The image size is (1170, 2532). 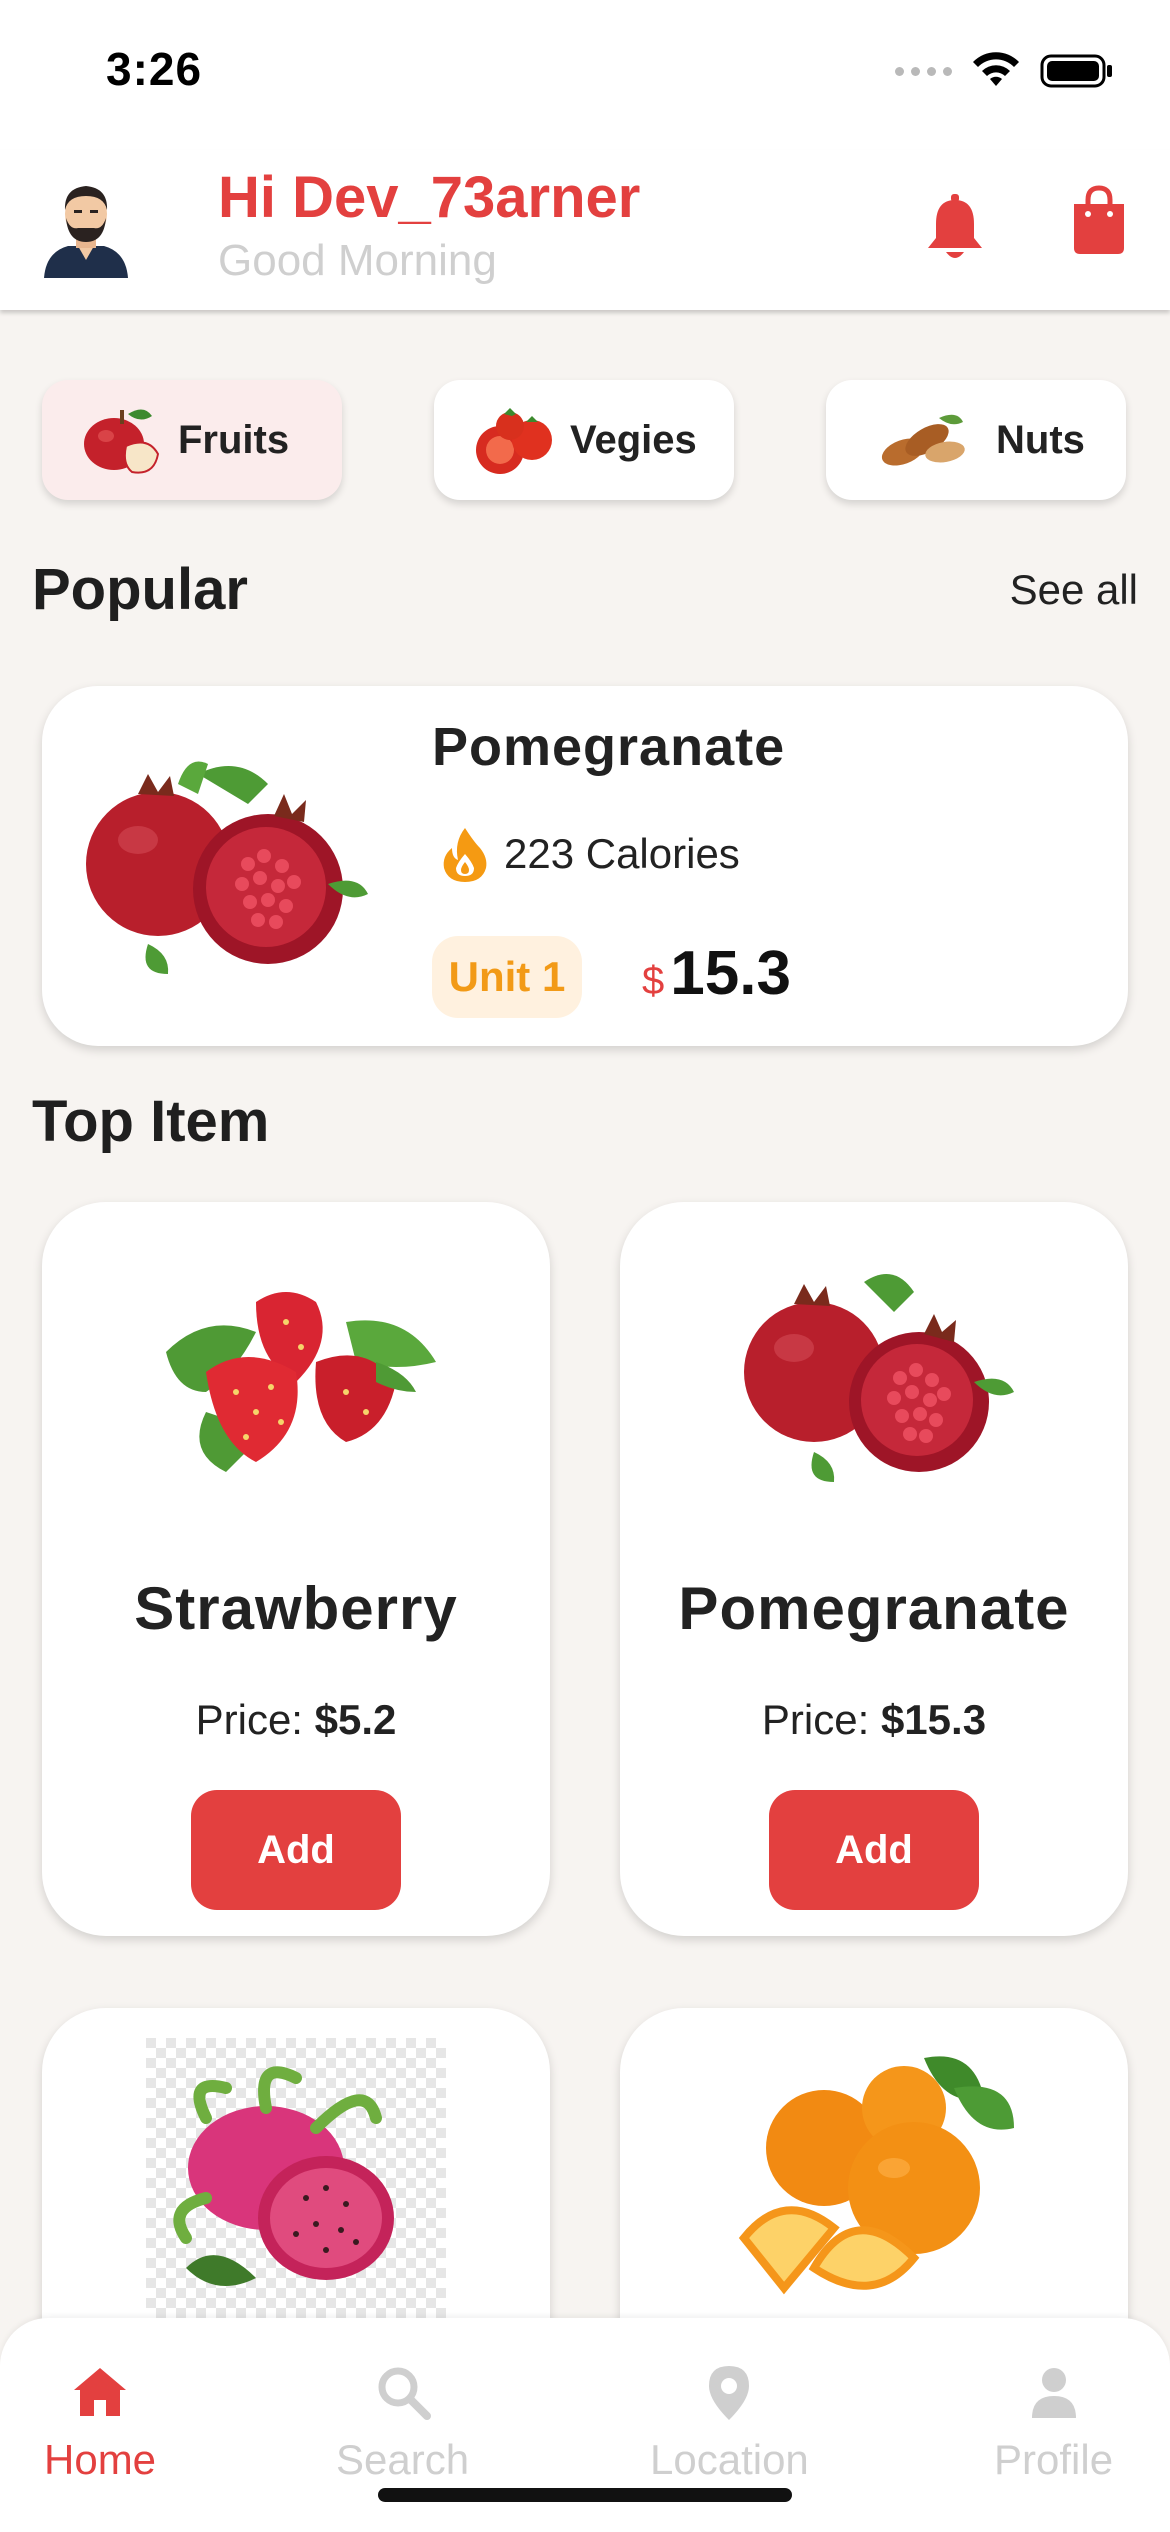 What do you see at coordinates (296, 1569) in the screenshot?
I see `product-card-strawberry: Strawberry Price: $5.2 Add` at bounding box center [296, 1569].